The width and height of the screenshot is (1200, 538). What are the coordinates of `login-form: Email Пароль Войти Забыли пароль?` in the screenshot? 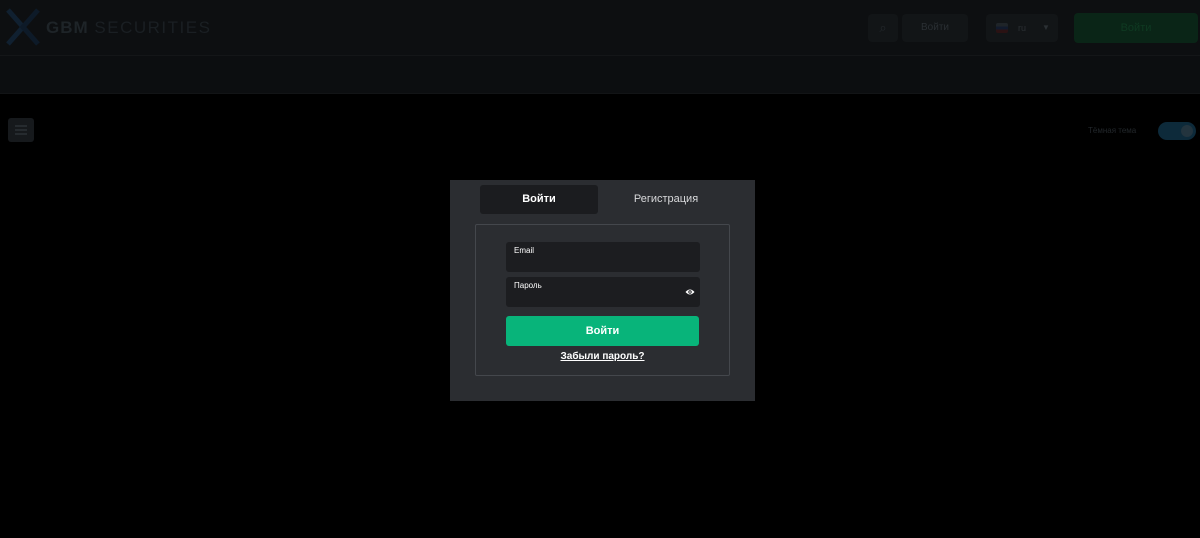 It's located at (602, 300).